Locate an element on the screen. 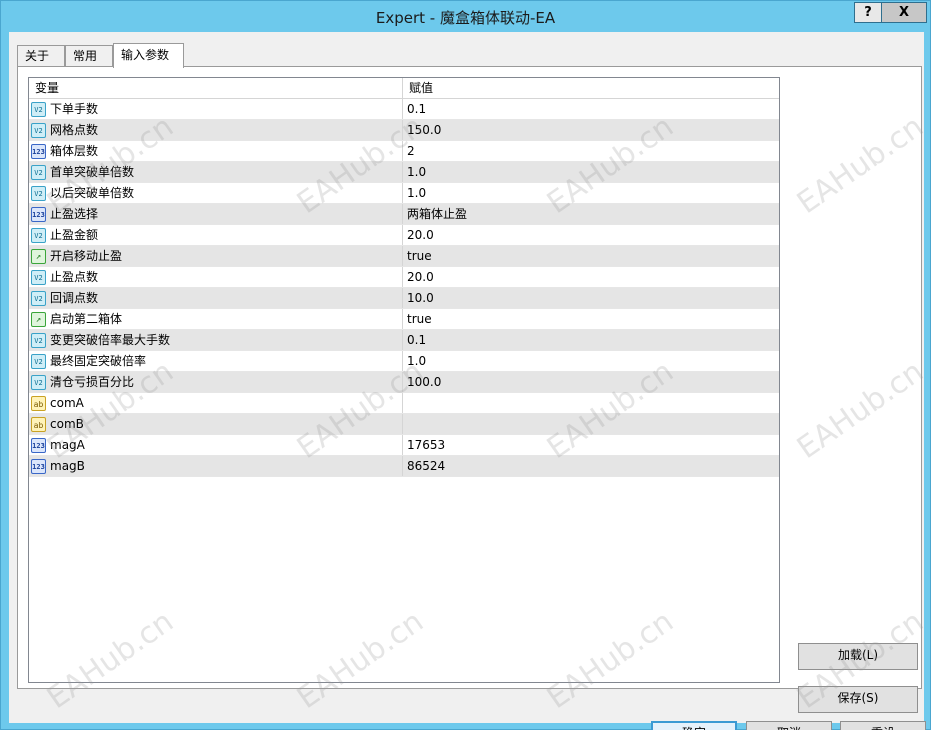 This screenshot has height=730, width=931. parameter-row: V2 回调点数 10.0 is located at coordinates (404, 298).